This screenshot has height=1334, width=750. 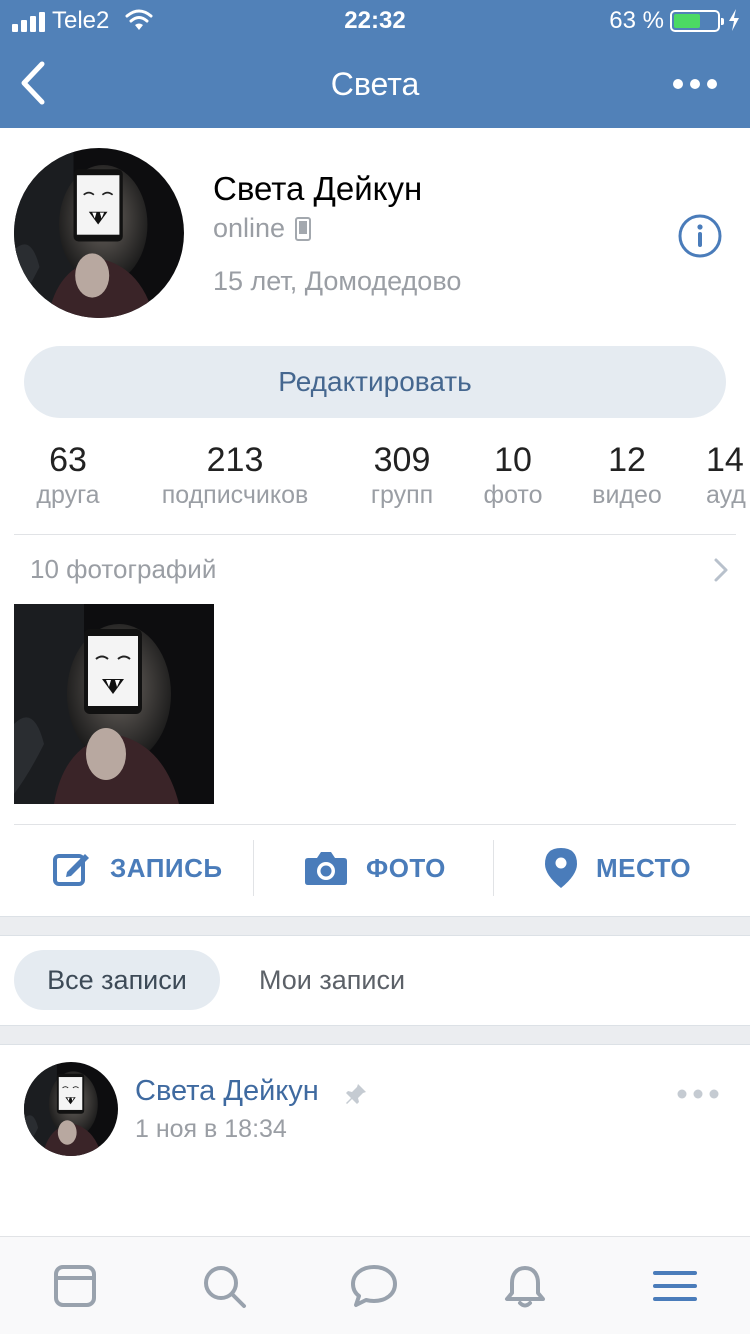 What do you see at coordinates (68, 460) in the screenshot?
I see `counter-value: 63` at bounding box center [68, 460].